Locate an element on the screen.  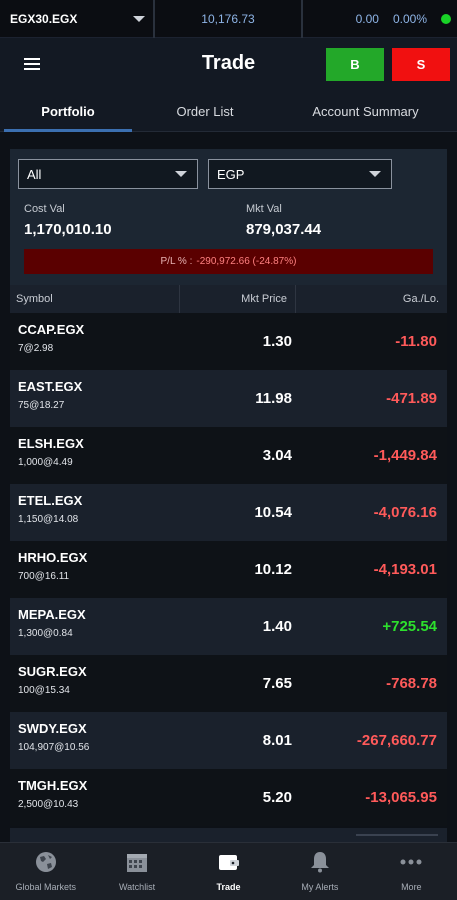
row-mkt-price: 1.30 is located at coordinates (277, 341).